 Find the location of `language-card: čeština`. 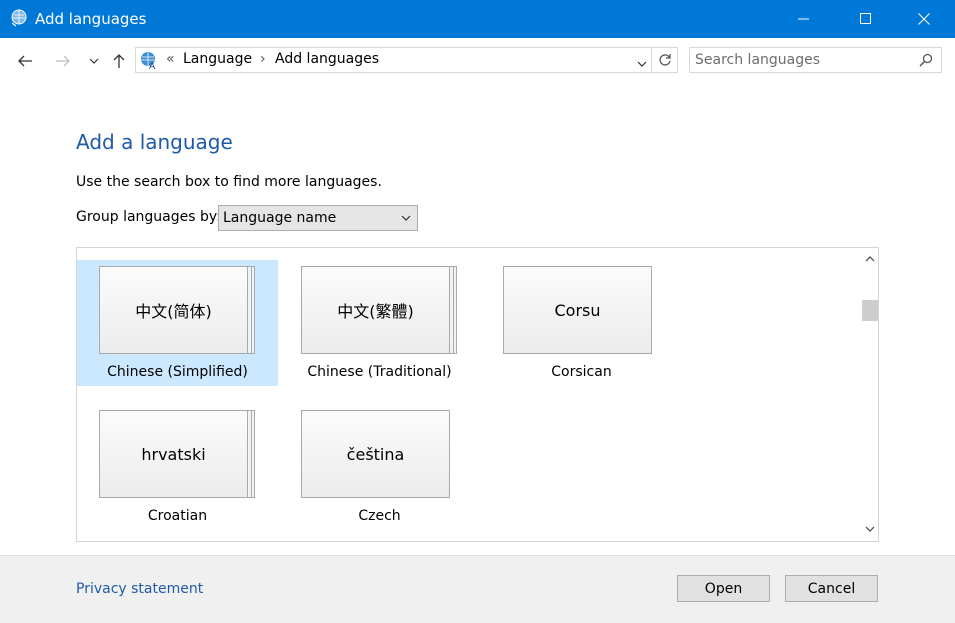

language-card: čeština is located at coordinates (375, 454).